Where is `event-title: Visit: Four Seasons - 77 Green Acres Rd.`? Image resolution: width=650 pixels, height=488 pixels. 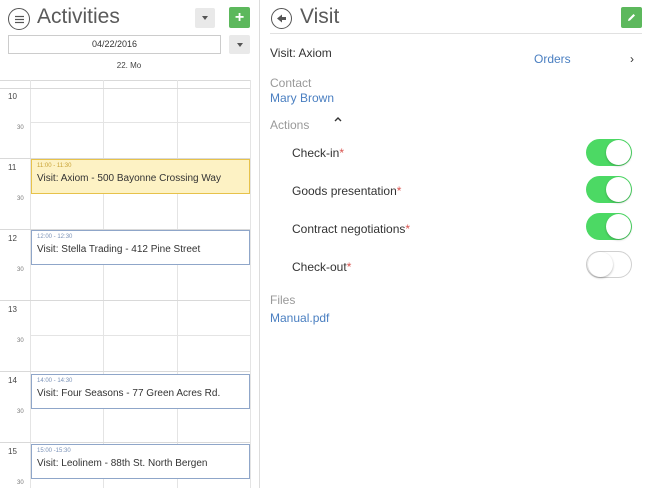 event-title: Visit: Four Seasons - 77 Green Acres Rd. is located at coordinates (129, 393).